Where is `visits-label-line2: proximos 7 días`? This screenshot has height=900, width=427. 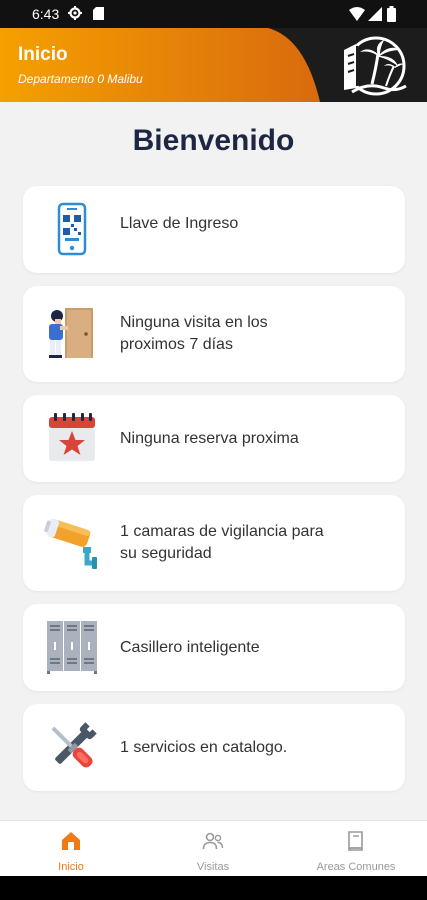
visits-label-line2: proximos 7 días is located at coordinates (176, 344).